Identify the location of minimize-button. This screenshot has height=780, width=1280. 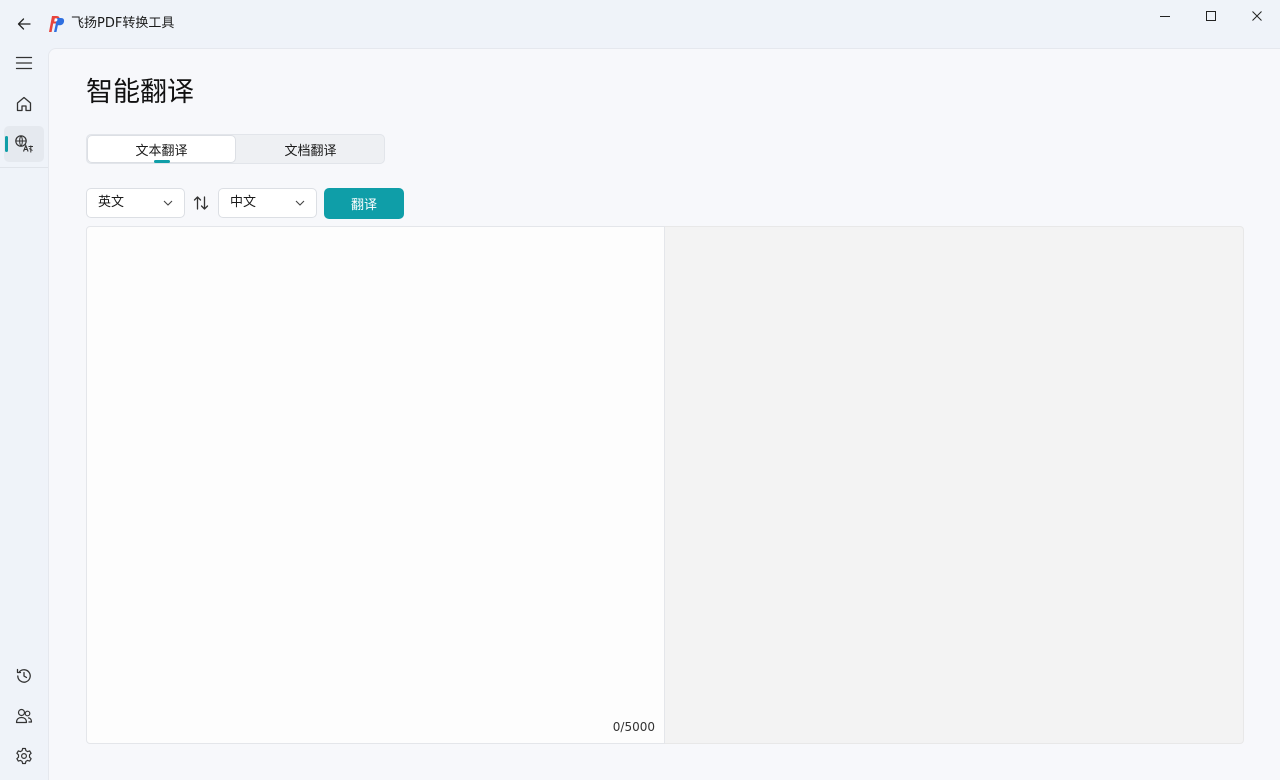
(1165, 16).